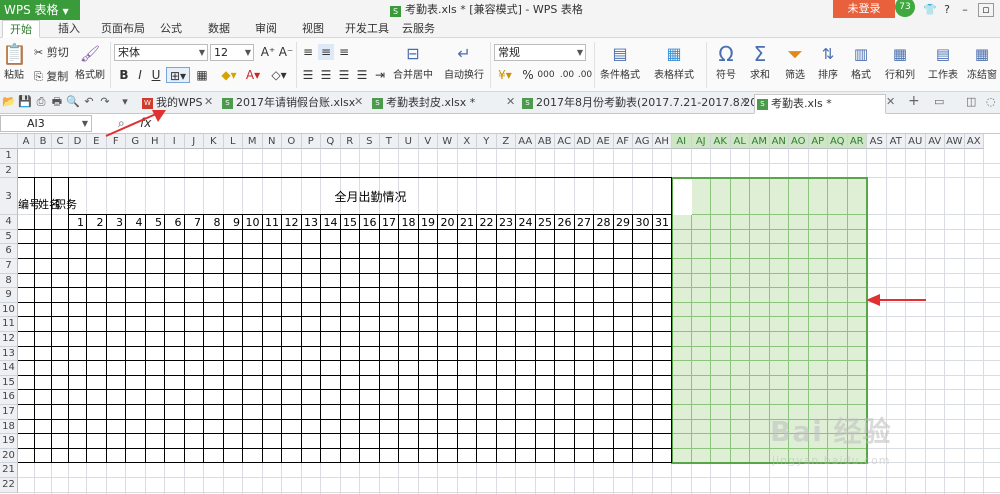 This screenshot has height=494, width=1000. I want to click on align-right-icon: ☰, so click(344, 75).